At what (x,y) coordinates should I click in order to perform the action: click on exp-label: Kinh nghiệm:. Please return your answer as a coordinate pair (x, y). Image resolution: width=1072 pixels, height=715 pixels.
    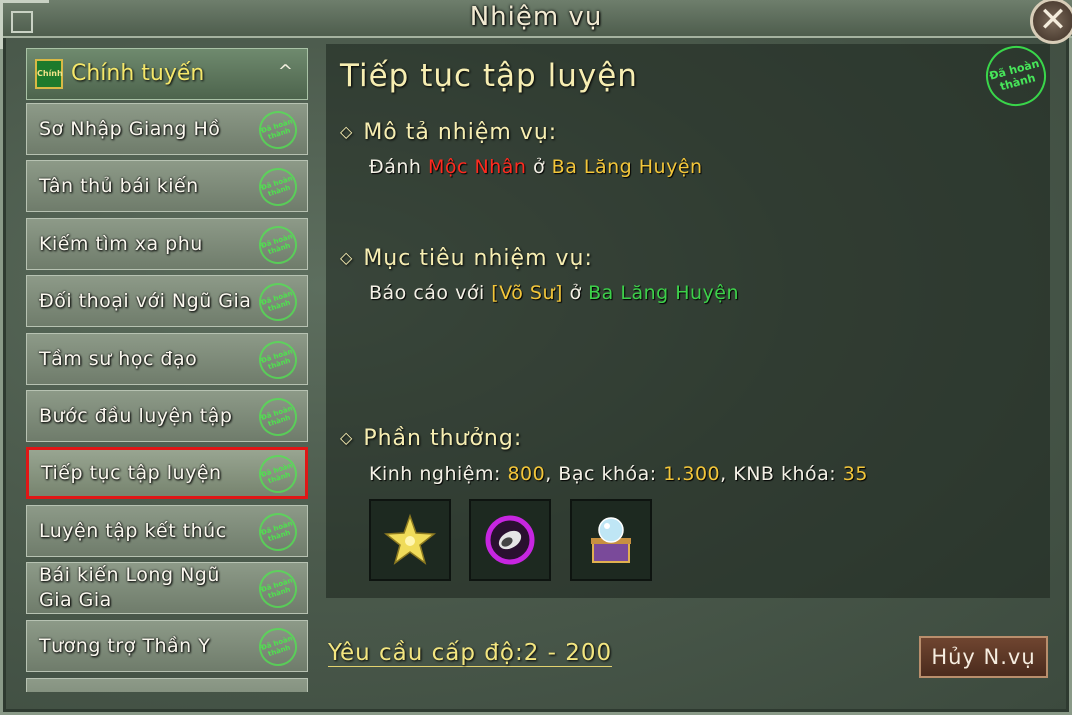
    Looking at the image, I should click on (435, 474).